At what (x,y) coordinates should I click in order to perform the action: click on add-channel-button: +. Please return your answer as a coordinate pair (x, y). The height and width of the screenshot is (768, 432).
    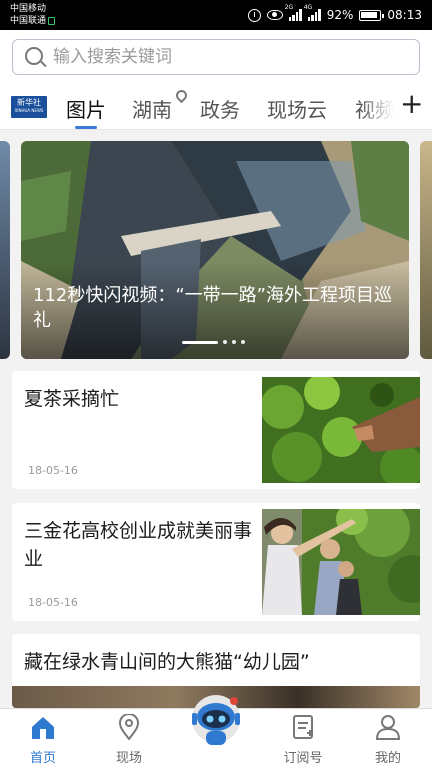
    Looking at the image, I should click on (411, 104).